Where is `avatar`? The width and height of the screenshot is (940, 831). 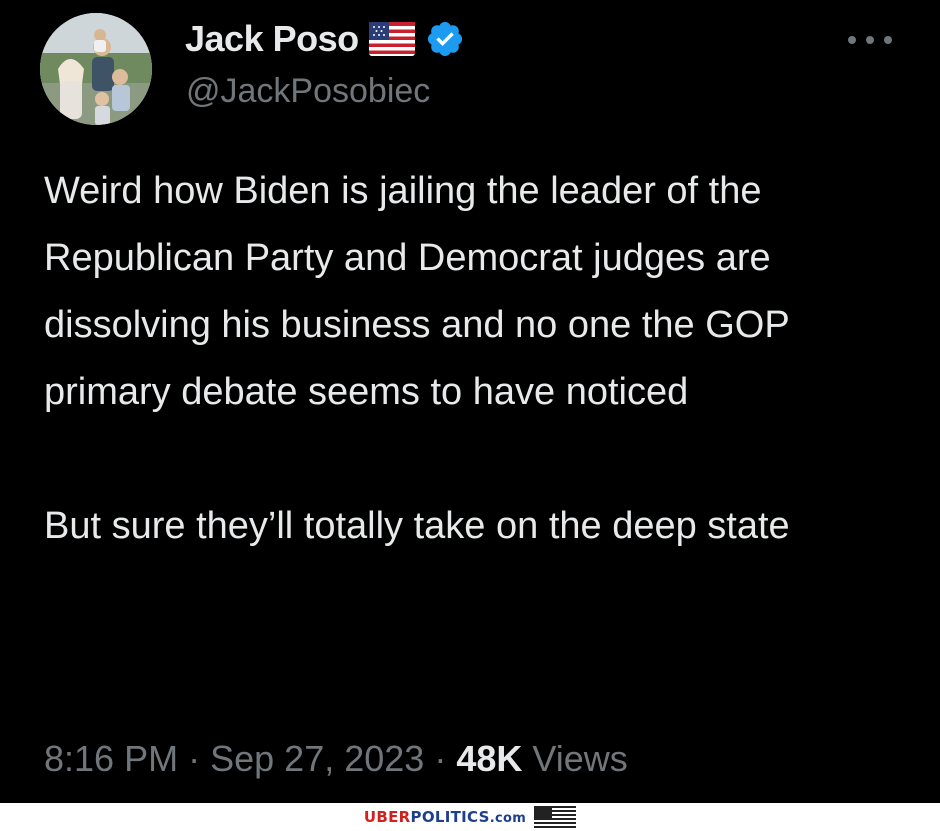
avatar is located at coordinates (96, 69).